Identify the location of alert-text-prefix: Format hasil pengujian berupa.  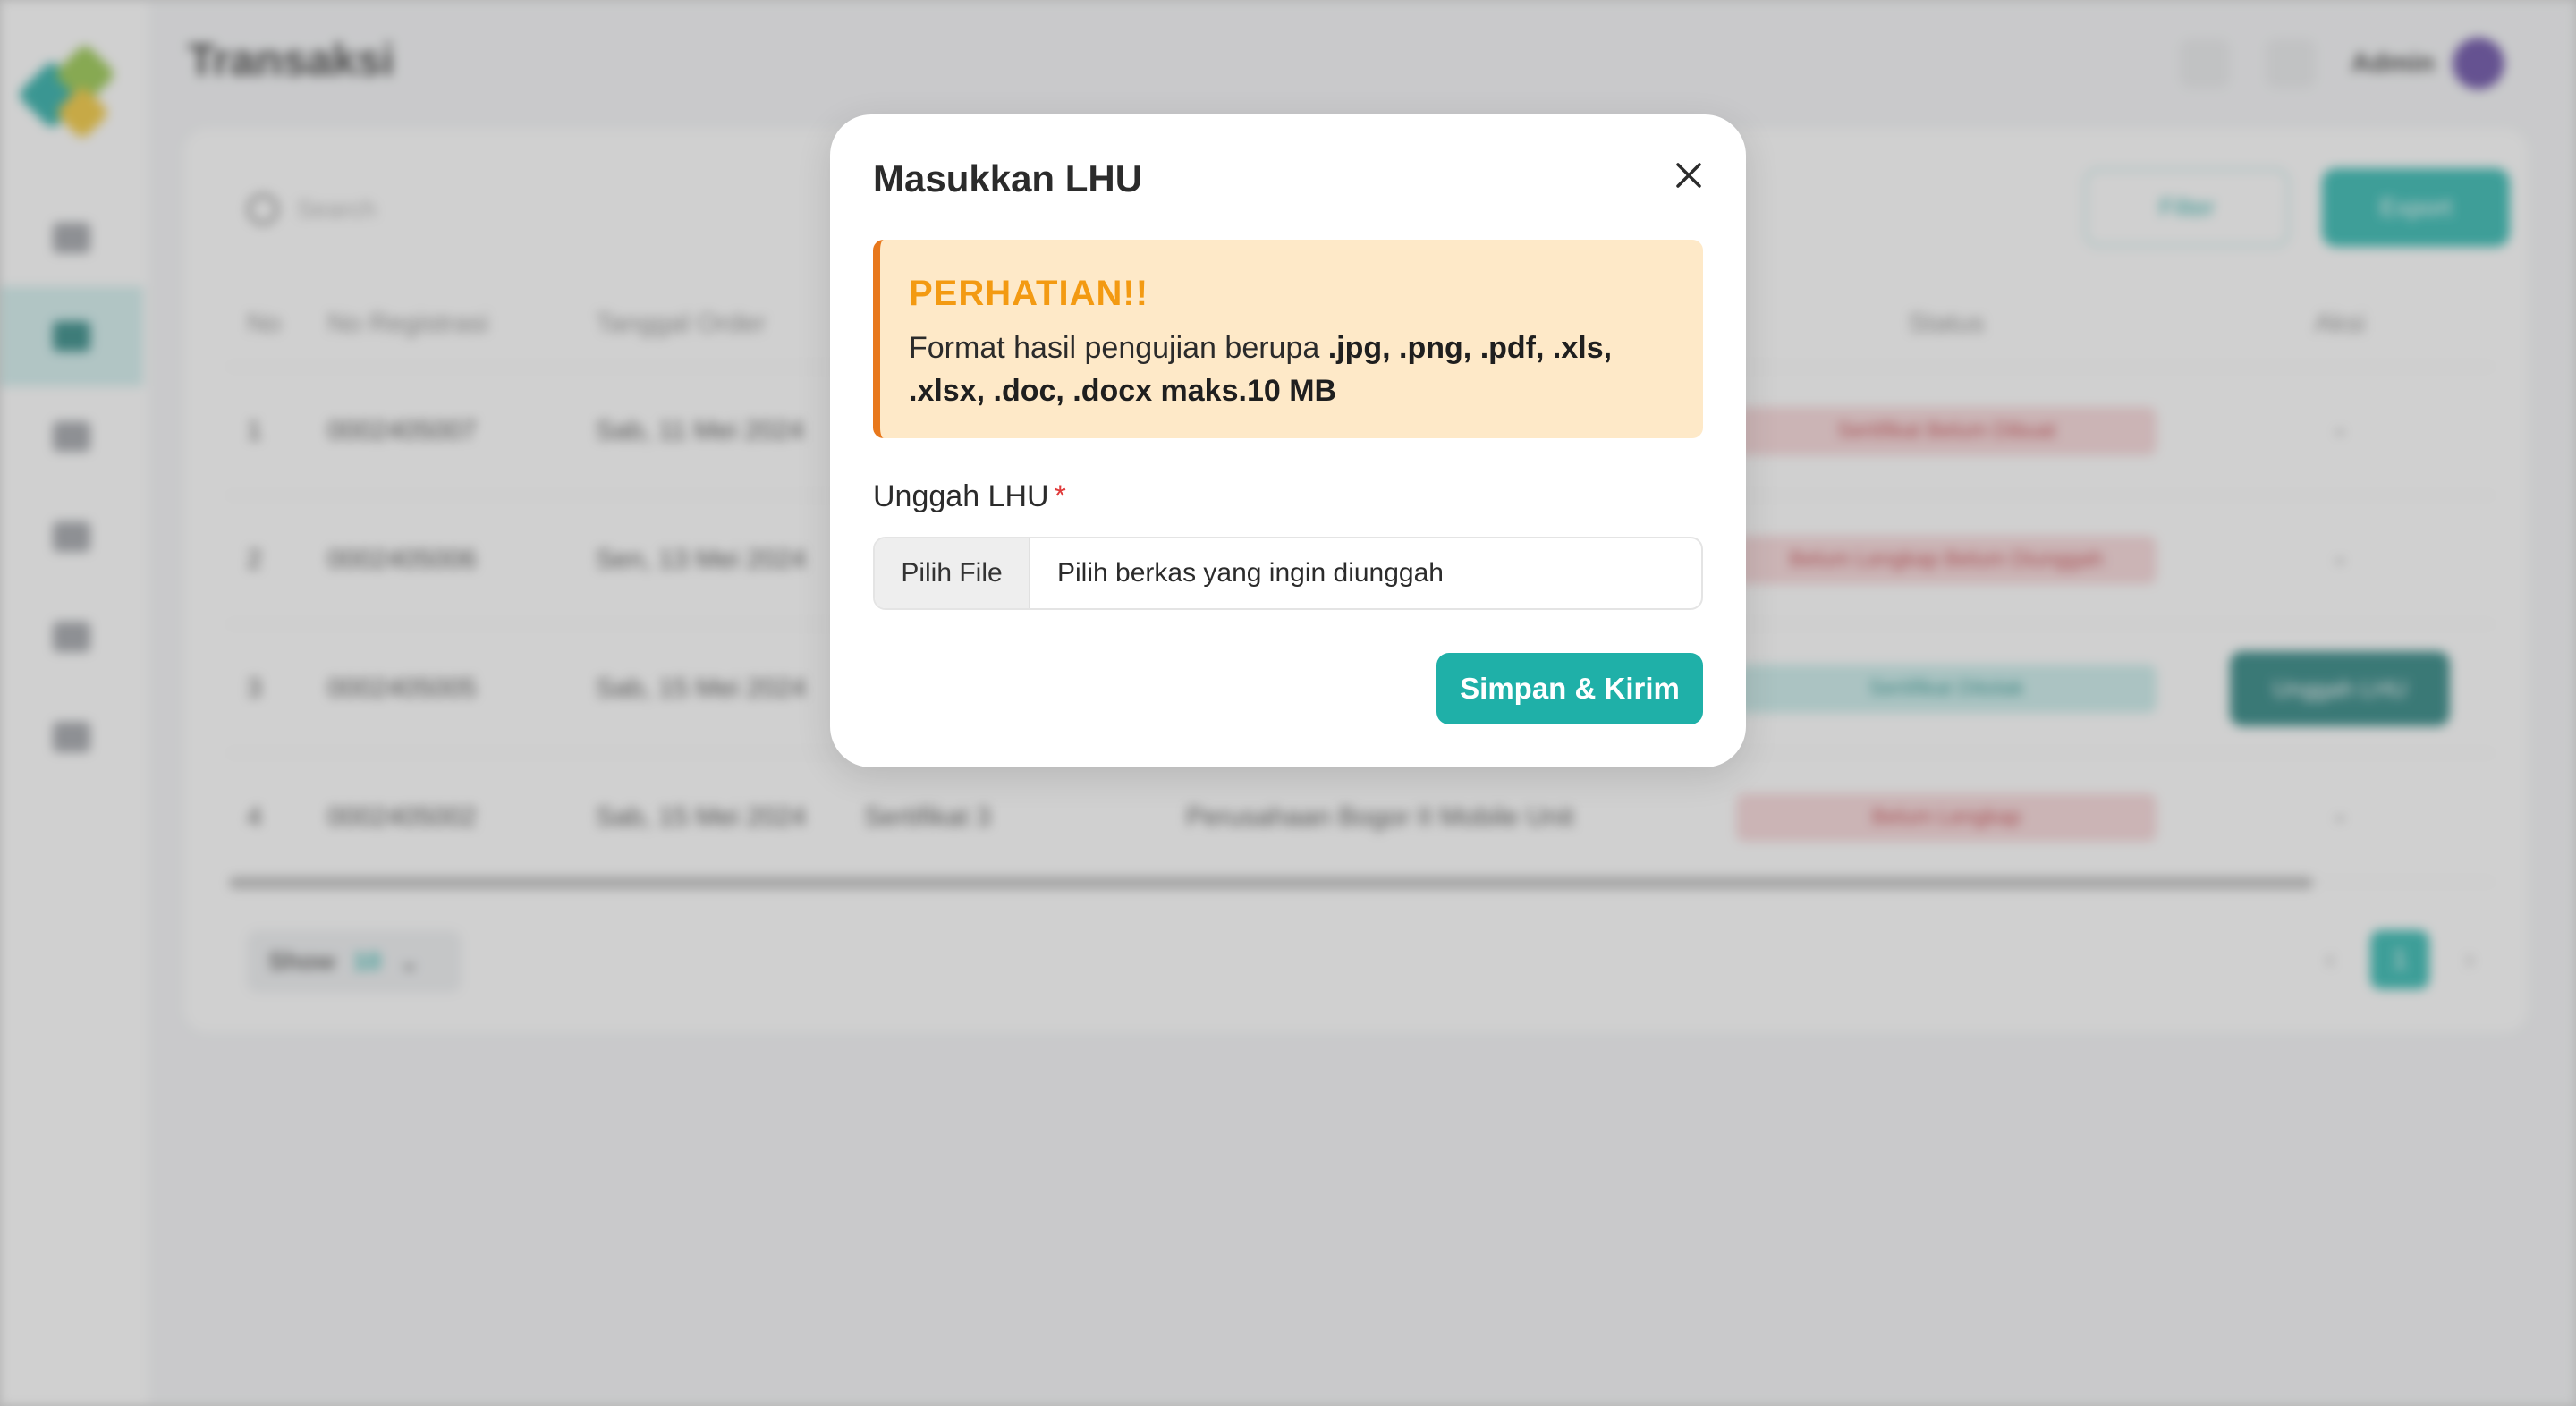
(1118, 348).